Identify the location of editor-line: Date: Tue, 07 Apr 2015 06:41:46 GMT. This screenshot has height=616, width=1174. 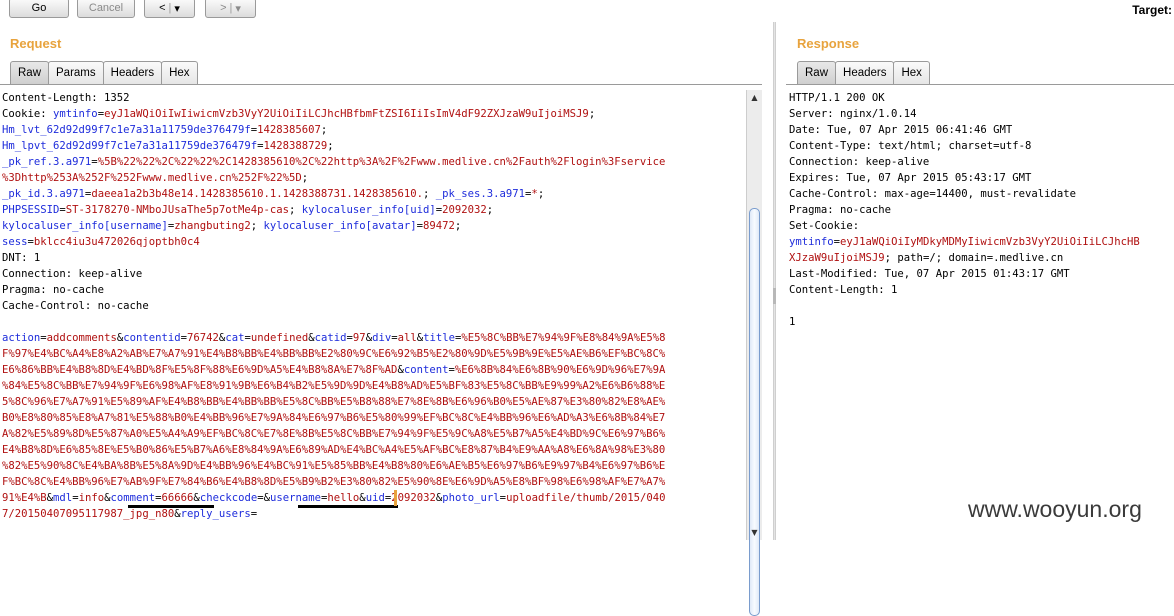
(981, 130).